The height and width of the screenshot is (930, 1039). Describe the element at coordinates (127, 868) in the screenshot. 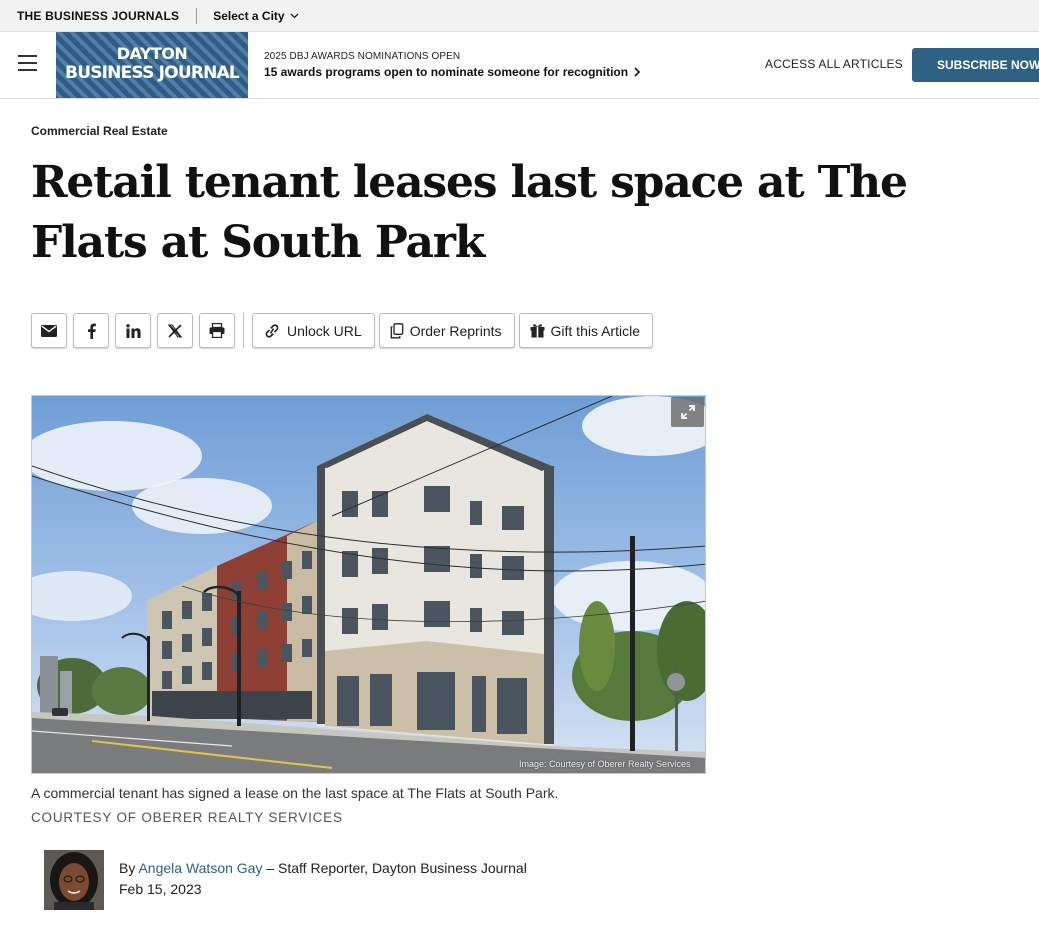

I see `byline-prefix: By` at that location.